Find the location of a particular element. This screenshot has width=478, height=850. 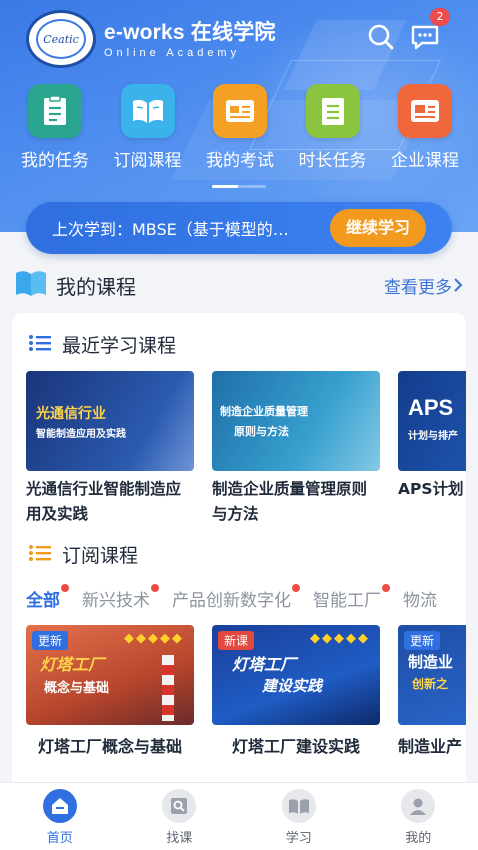

filter-tab-logistics: 物流 is located at coordinates (420, 598).